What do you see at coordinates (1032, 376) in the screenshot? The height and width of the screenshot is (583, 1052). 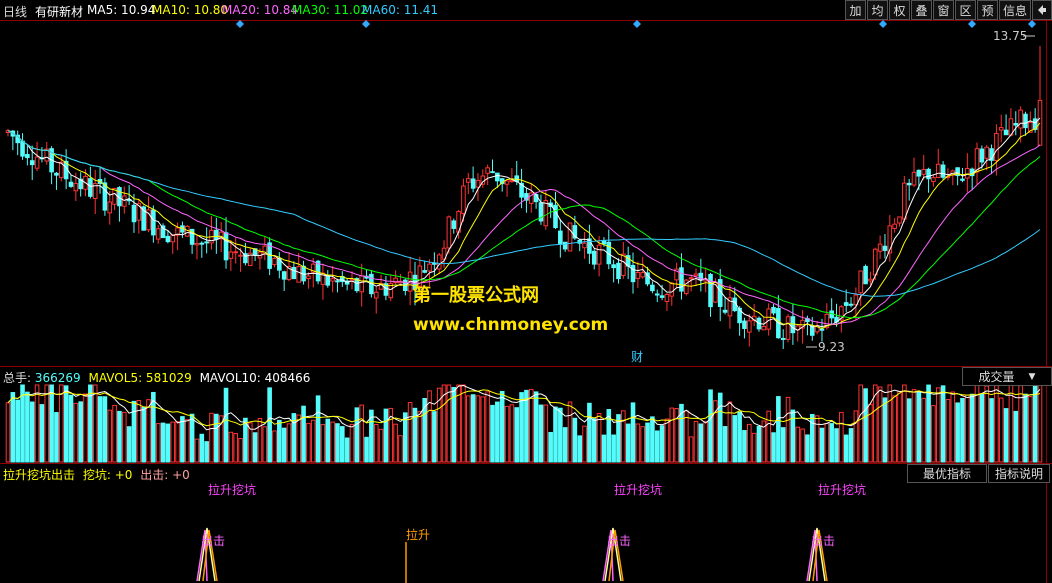 I see `triangle-down-icon: ▼` at bounding box center [1032, 376].